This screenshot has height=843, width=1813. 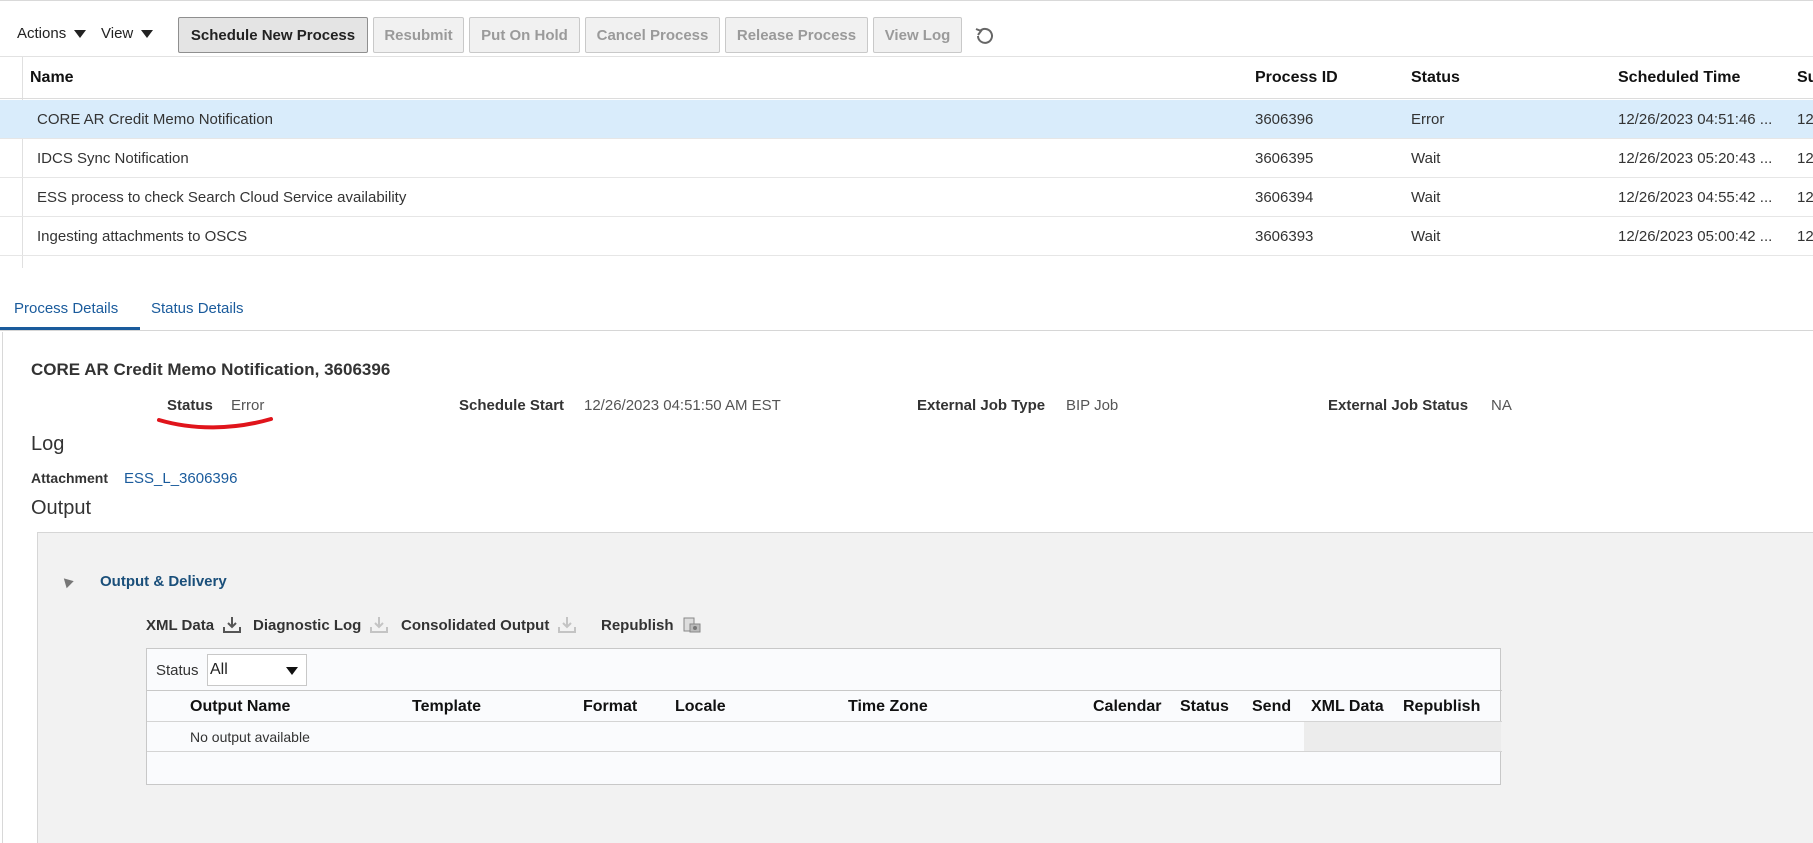 What do you see at coordinates (1092, 405) in the screenshot?
I see `external-job-type-value: BIP Job` at bounding box center [1092, 405].